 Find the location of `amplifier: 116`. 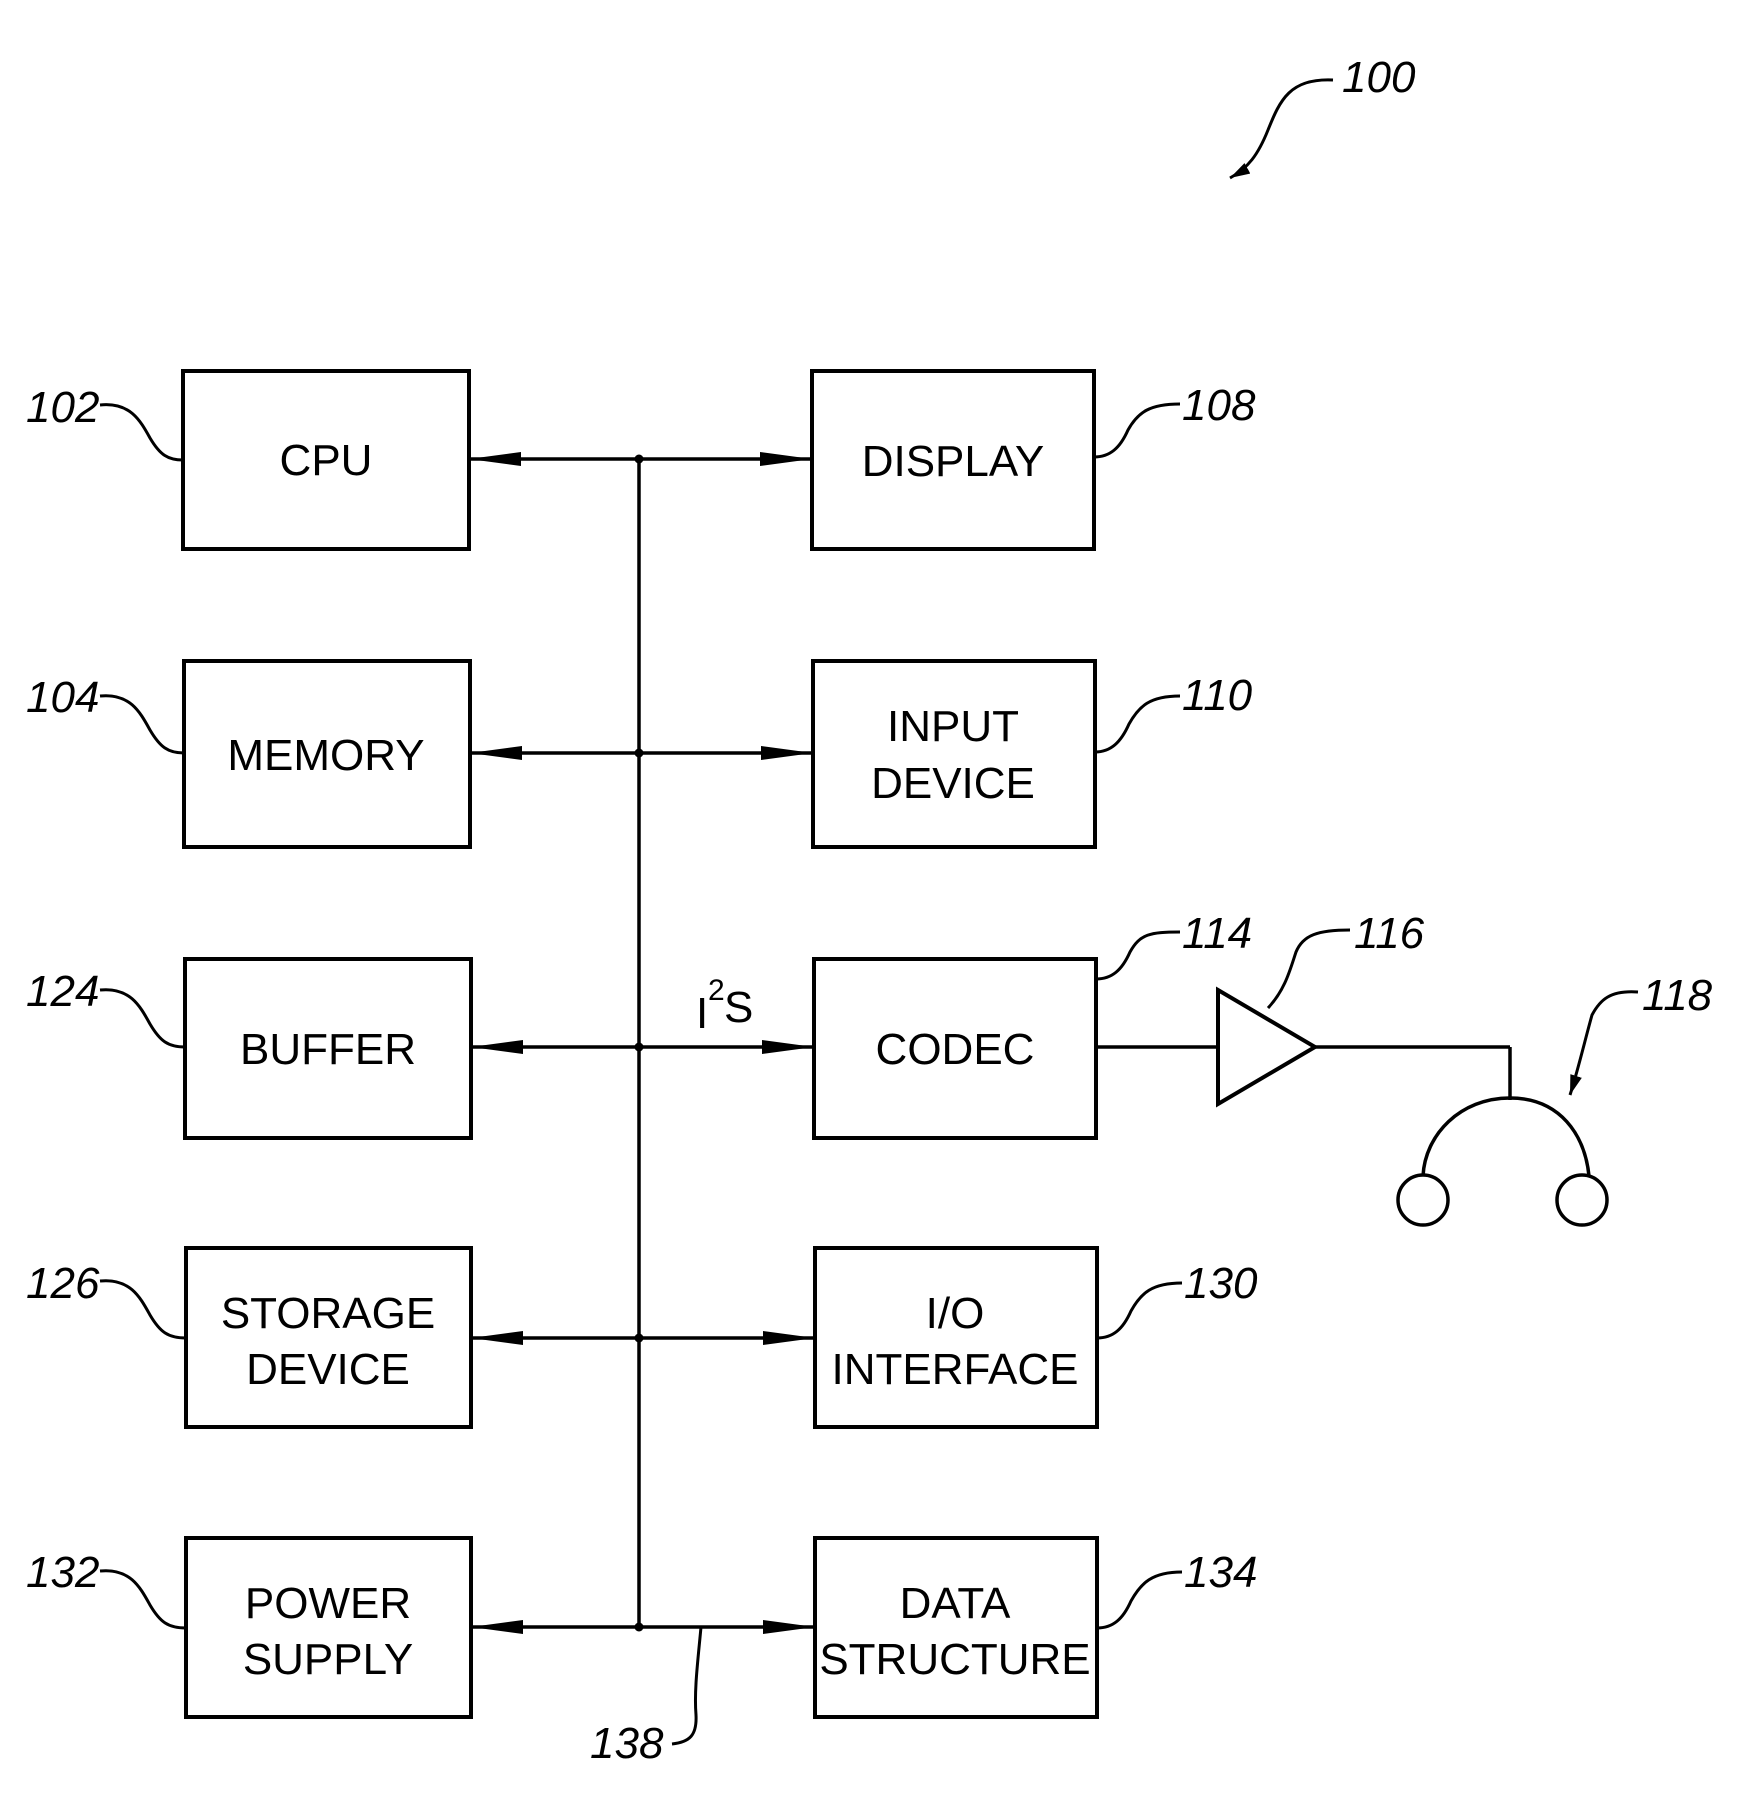

amplifier: 116 is located at coordinates (1304, 1008).